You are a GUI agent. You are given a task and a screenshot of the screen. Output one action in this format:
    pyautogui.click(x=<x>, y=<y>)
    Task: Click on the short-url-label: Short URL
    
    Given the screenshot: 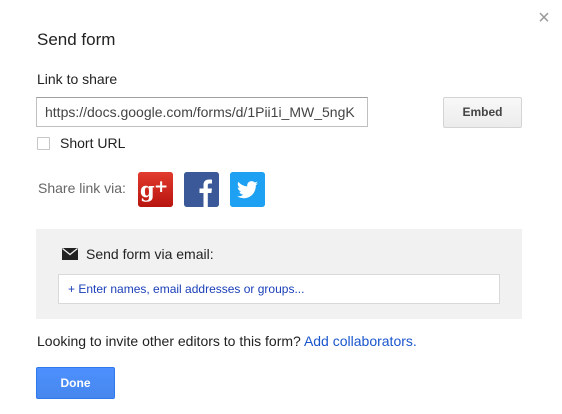 What is the action you would take?
    pyautogui.click(x=92, y=143)
    